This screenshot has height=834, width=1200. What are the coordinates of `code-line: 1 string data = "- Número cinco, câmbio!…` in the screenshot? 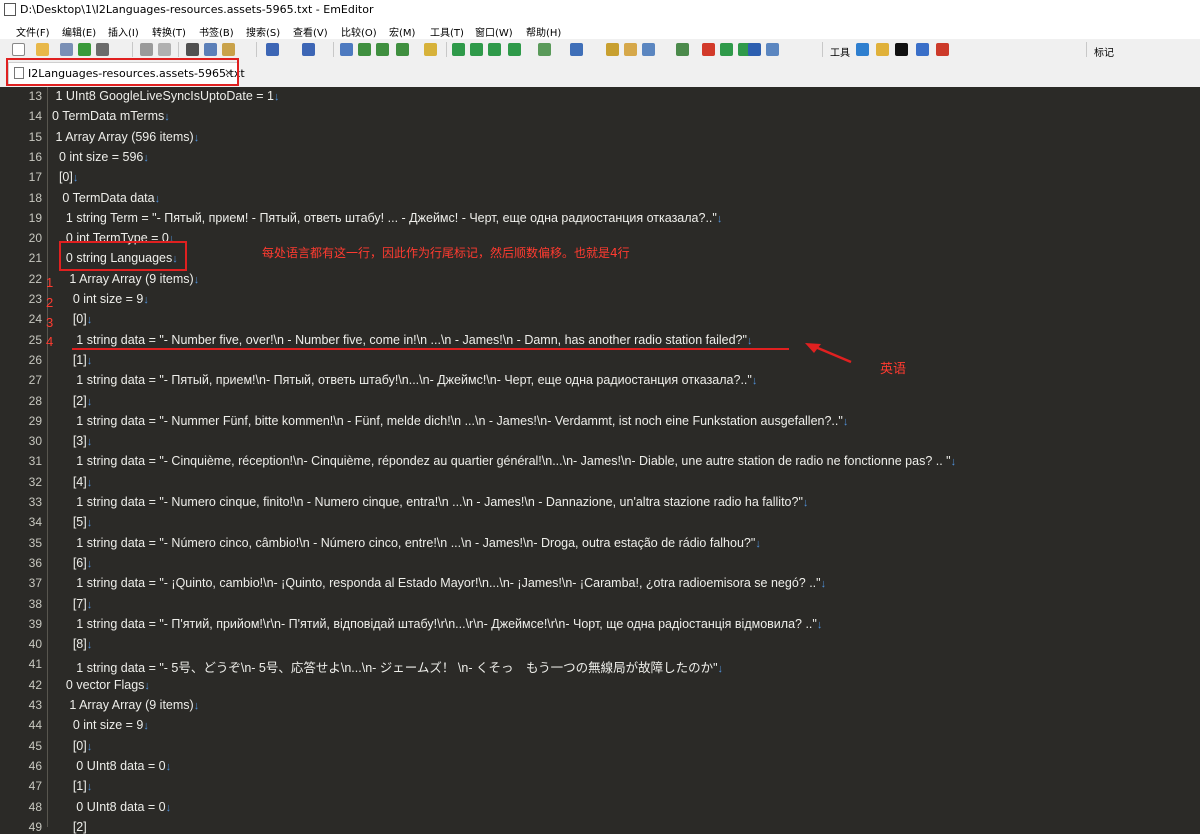 It's located at (406, 543).